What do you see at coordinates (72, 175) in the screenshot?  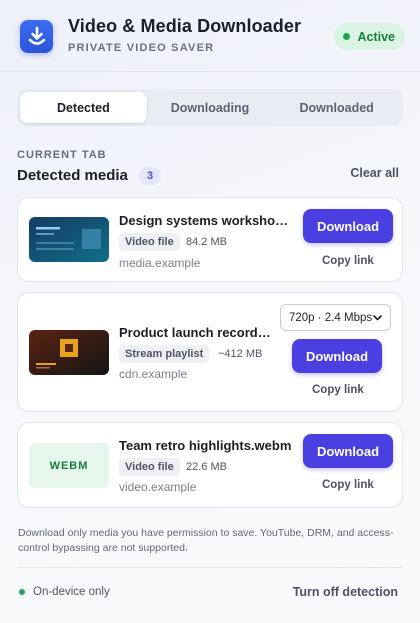 I see `section-title: Detected media` at bounding box center [72, 175].